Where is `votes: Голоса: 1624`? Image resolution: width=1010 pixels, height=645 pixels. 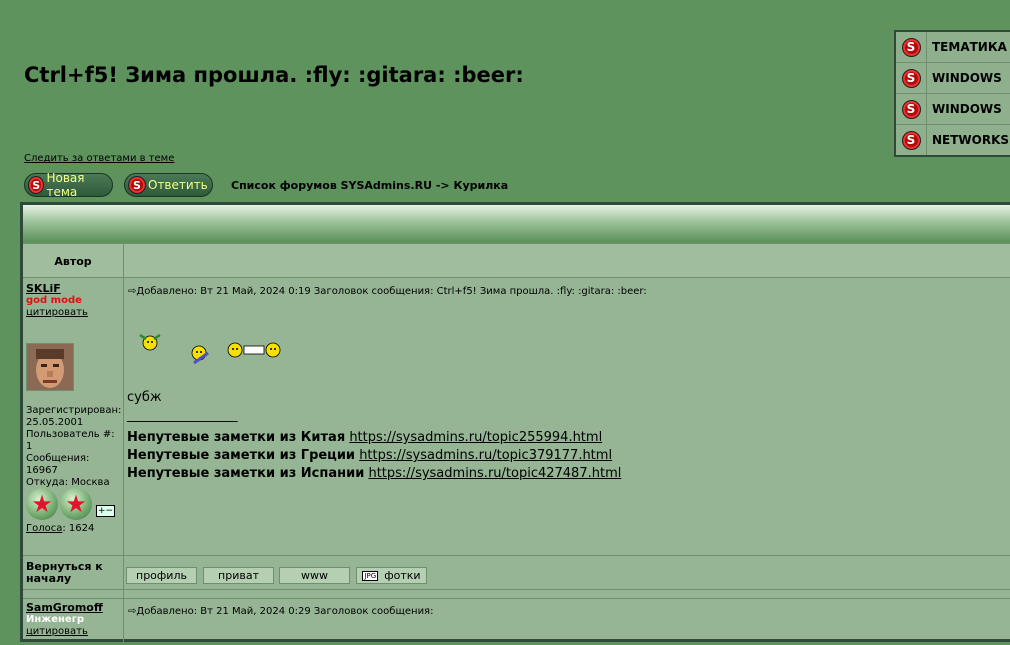 votes: Голоса: 1624 is located at coordinates (60, 528).